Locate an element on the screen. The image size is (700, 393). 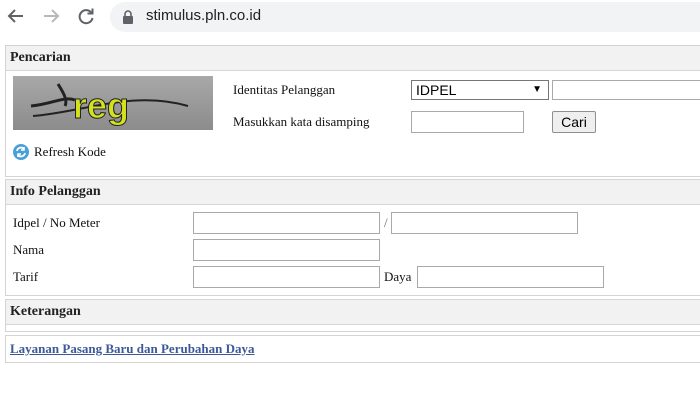
captcha-image: reg is located at coordinates (113, 103).